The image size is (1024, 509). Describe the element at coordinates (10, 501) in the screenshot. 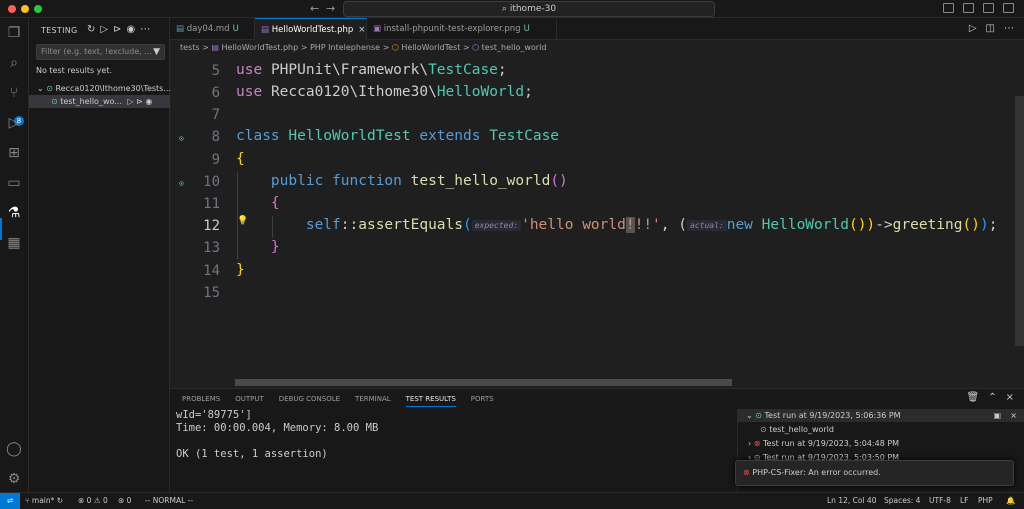

I see `remote-icon: ⇌` at that location.